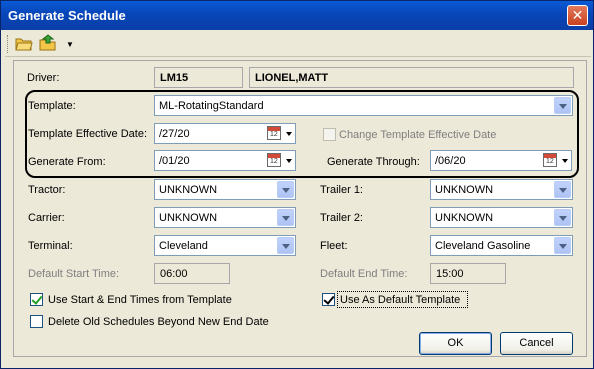 The height and width of the screenshot is (369, 594). I want to click on use-default-template-label: Use As Default Template, so click(400, 300).